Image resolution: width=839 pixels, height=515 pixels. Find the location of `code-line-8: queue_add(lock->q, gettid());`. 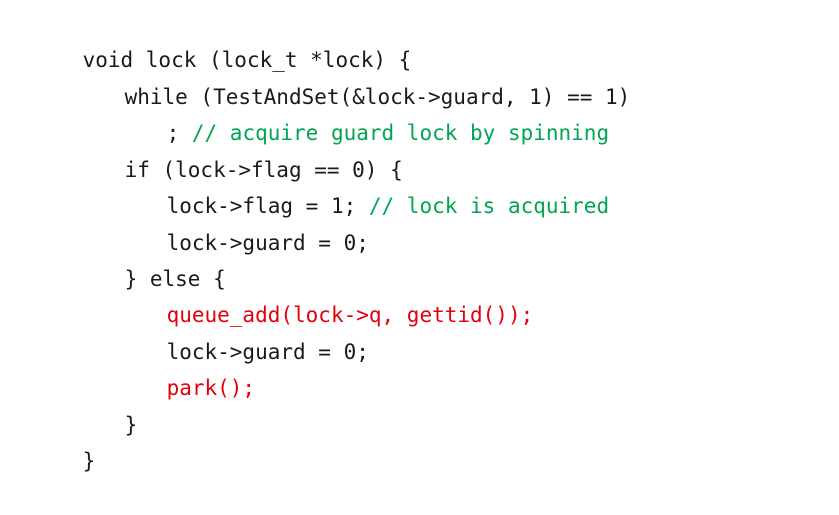

code-line-8: queue_add(lock->q, gettid()); is located at coordinates (325, 294).